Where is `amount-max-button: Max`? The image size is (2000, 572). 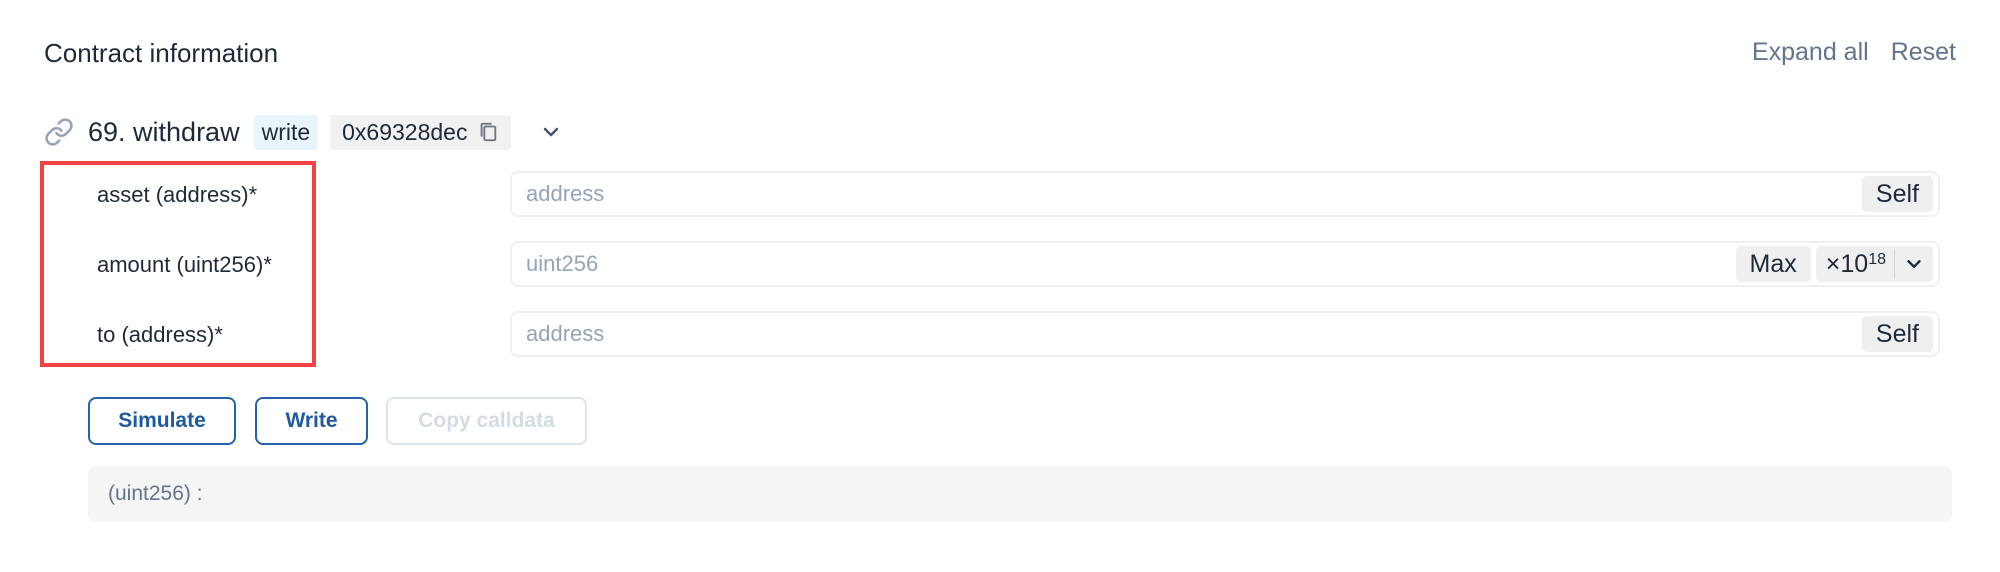 amount-max-button: Max is located at coordinates (1773, 264).